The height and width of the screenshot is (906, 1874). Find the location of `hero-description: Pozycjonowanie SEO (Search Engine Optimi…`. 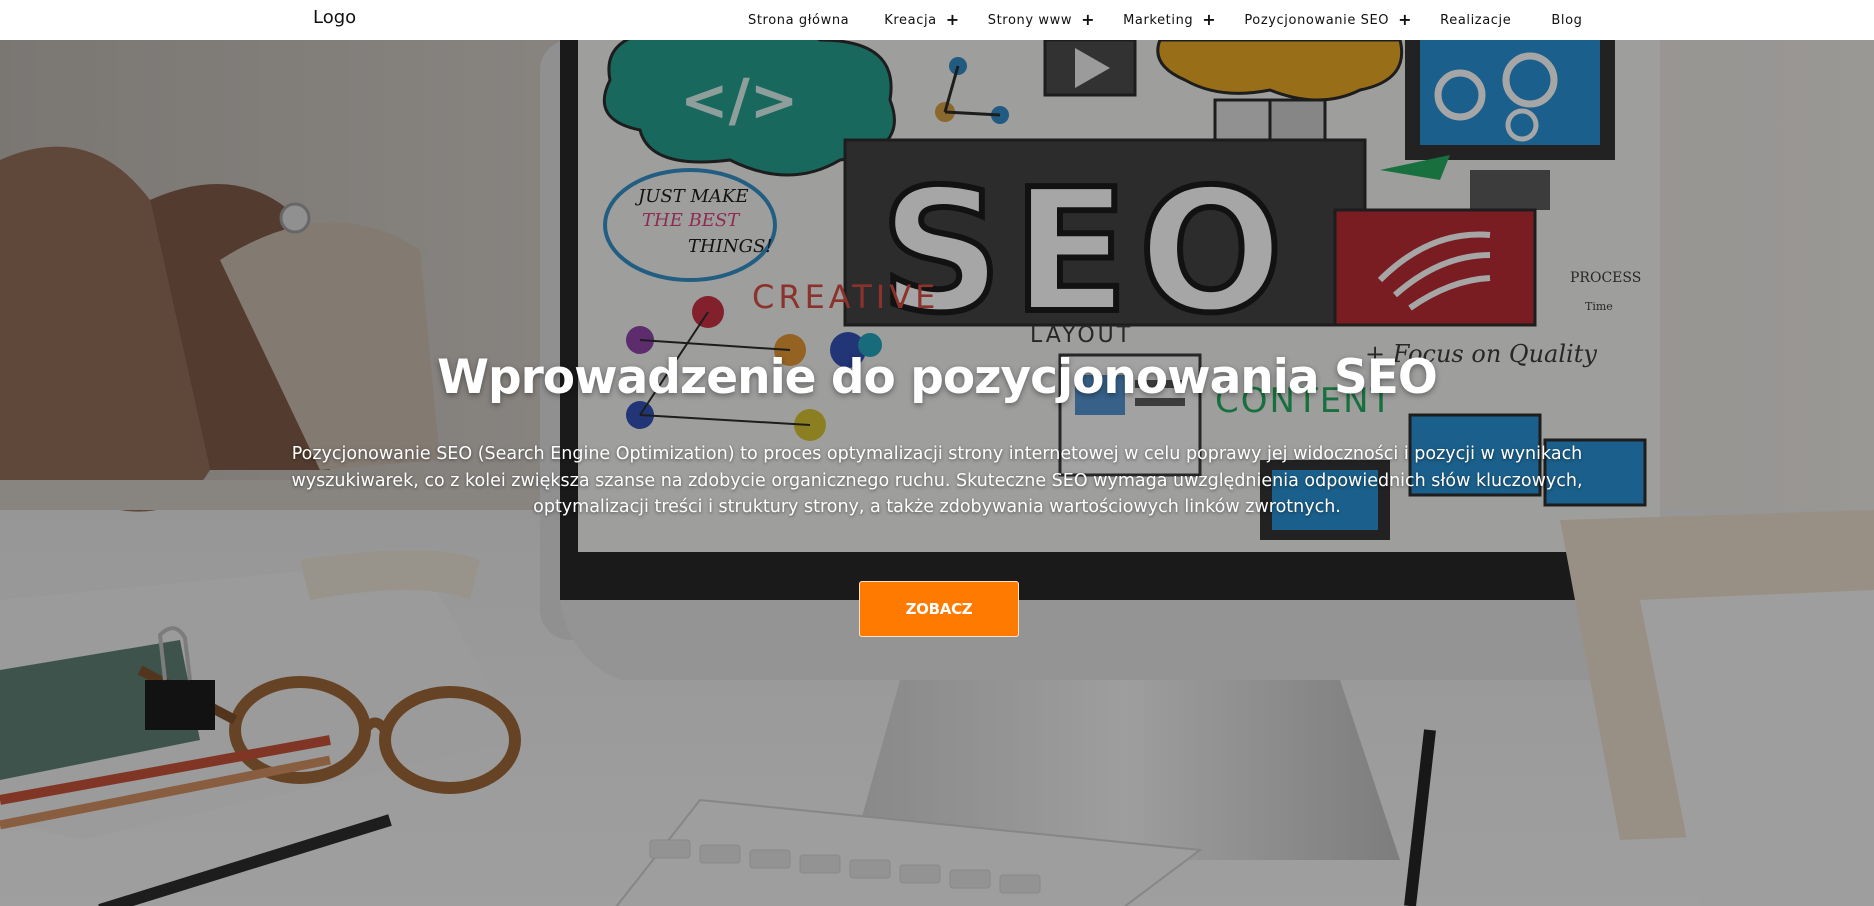

hero-description: Pozycjonowanie SEO (Search Engine Optimi… is located at coordinates (937, 480).